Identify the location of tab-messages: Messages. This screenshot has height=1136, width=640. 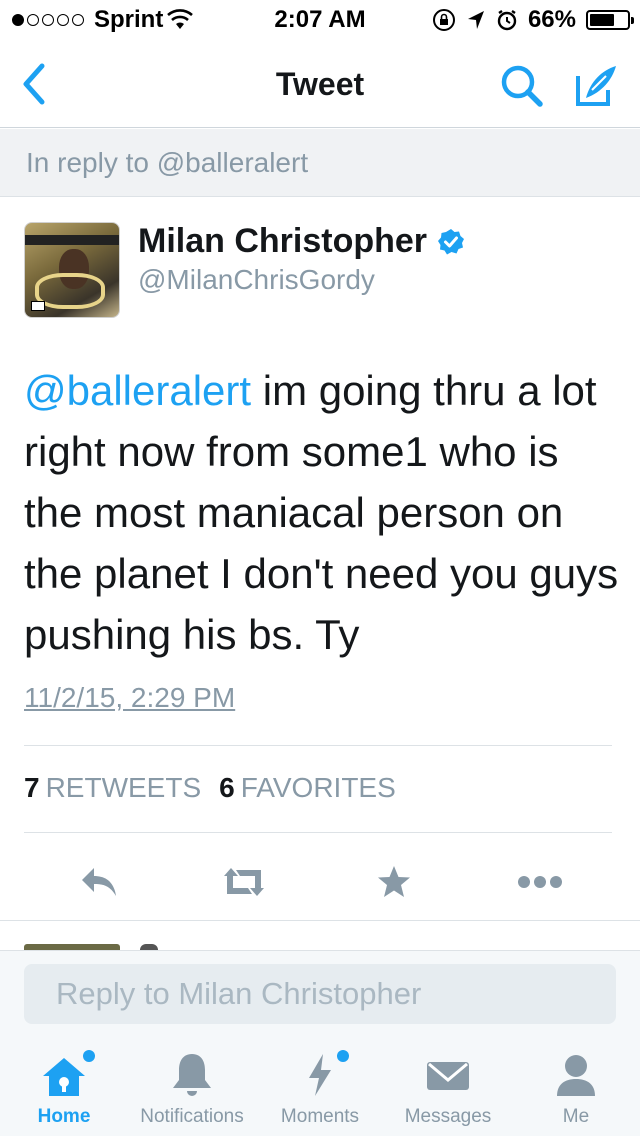
(448, 1093).